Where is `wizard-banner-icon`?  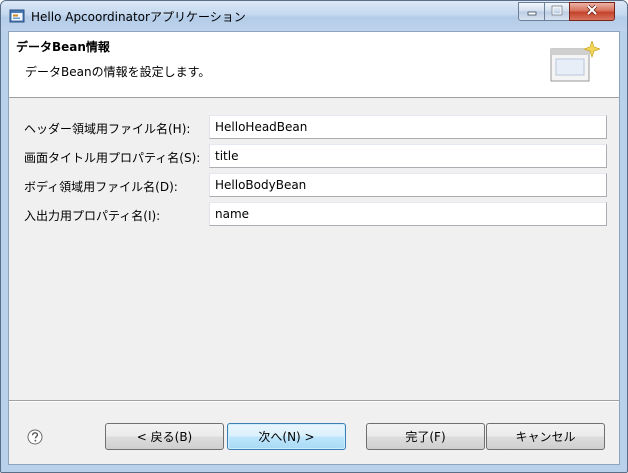 wizard-banner-icon is located at coordinates (575, 63).